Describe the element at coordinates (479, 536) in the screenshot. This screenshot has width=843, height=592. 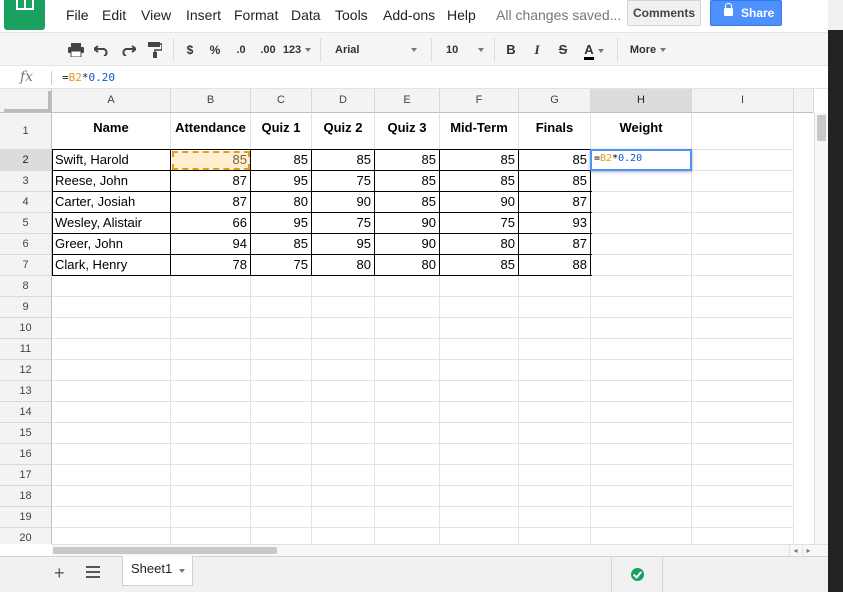
I see `cell-f20` at that location.